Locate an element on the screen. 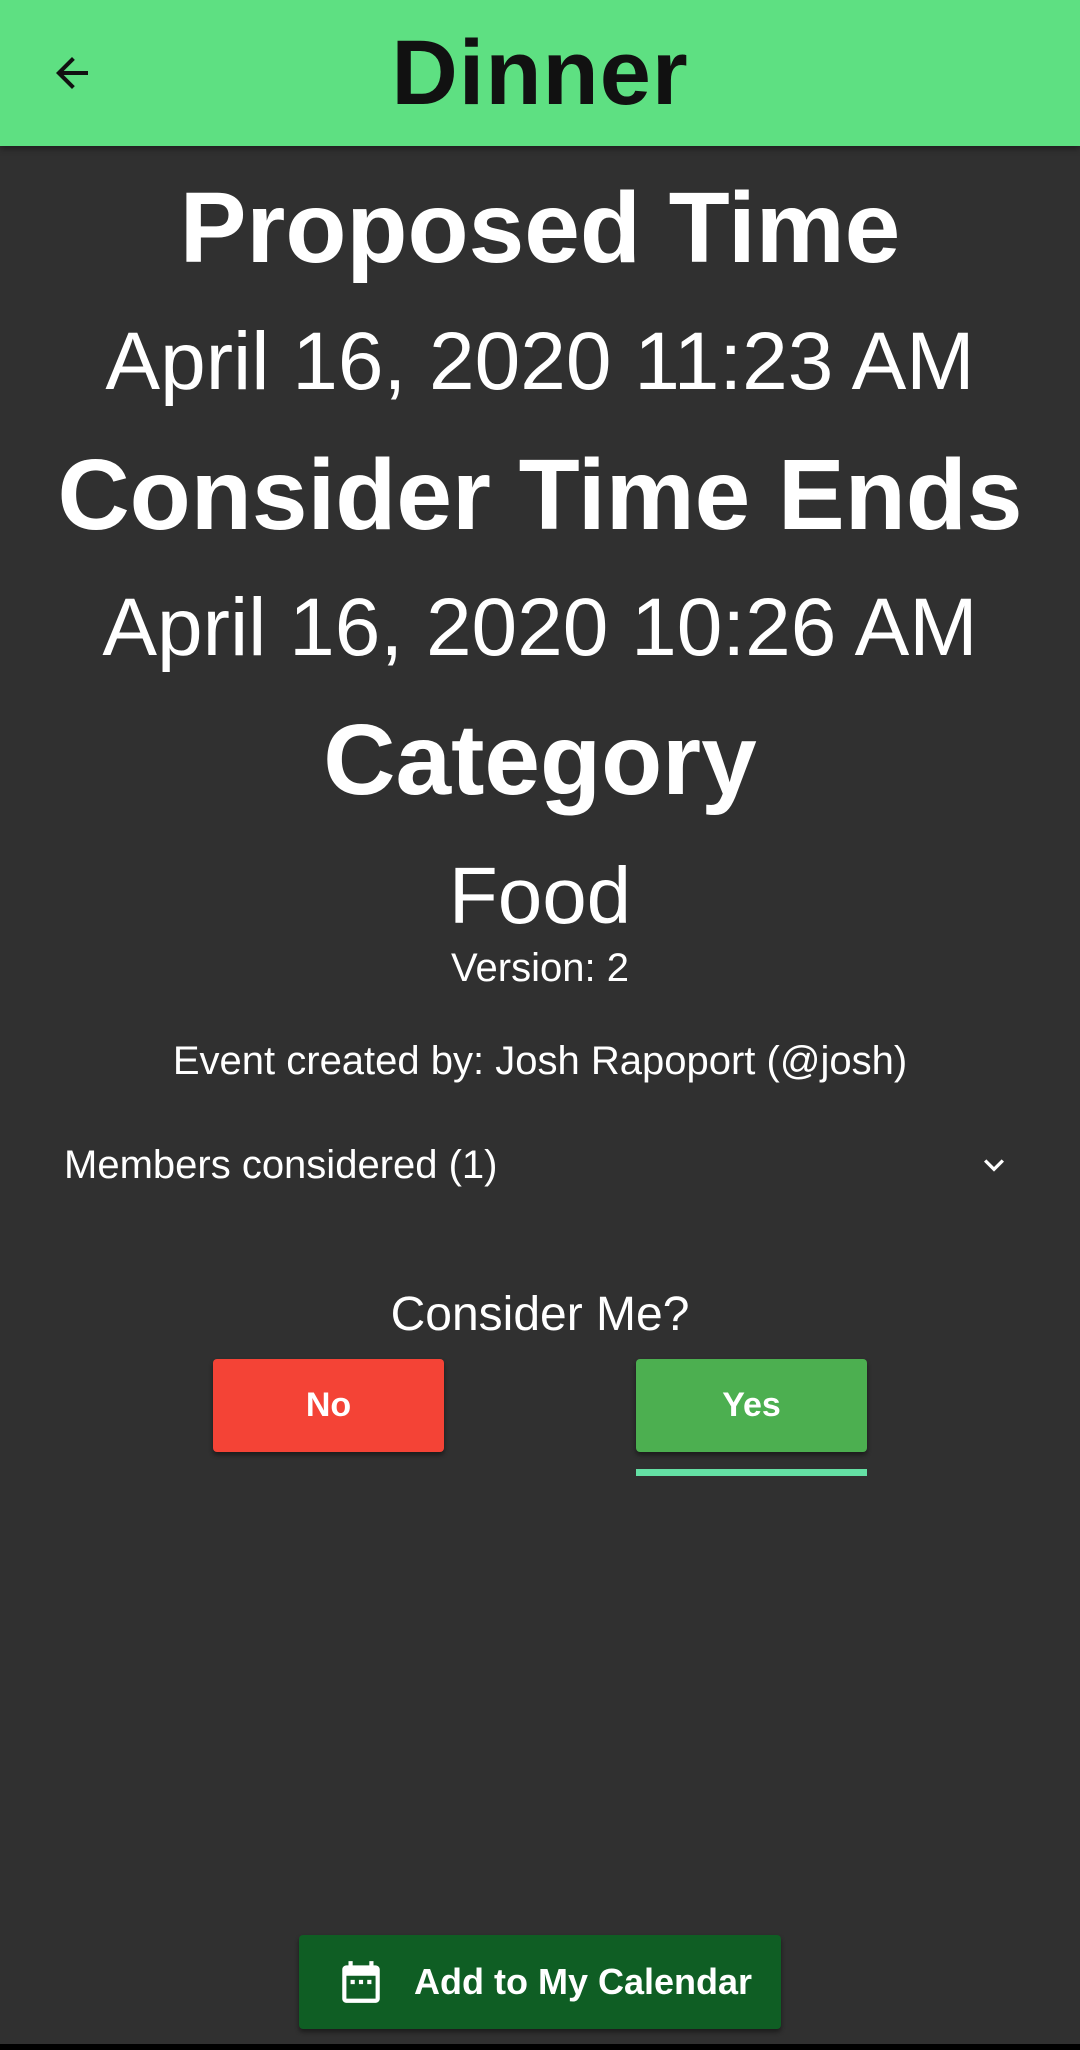  add-to-calendar-button: Add to My Calendar is located at coordinates (540, 1982).